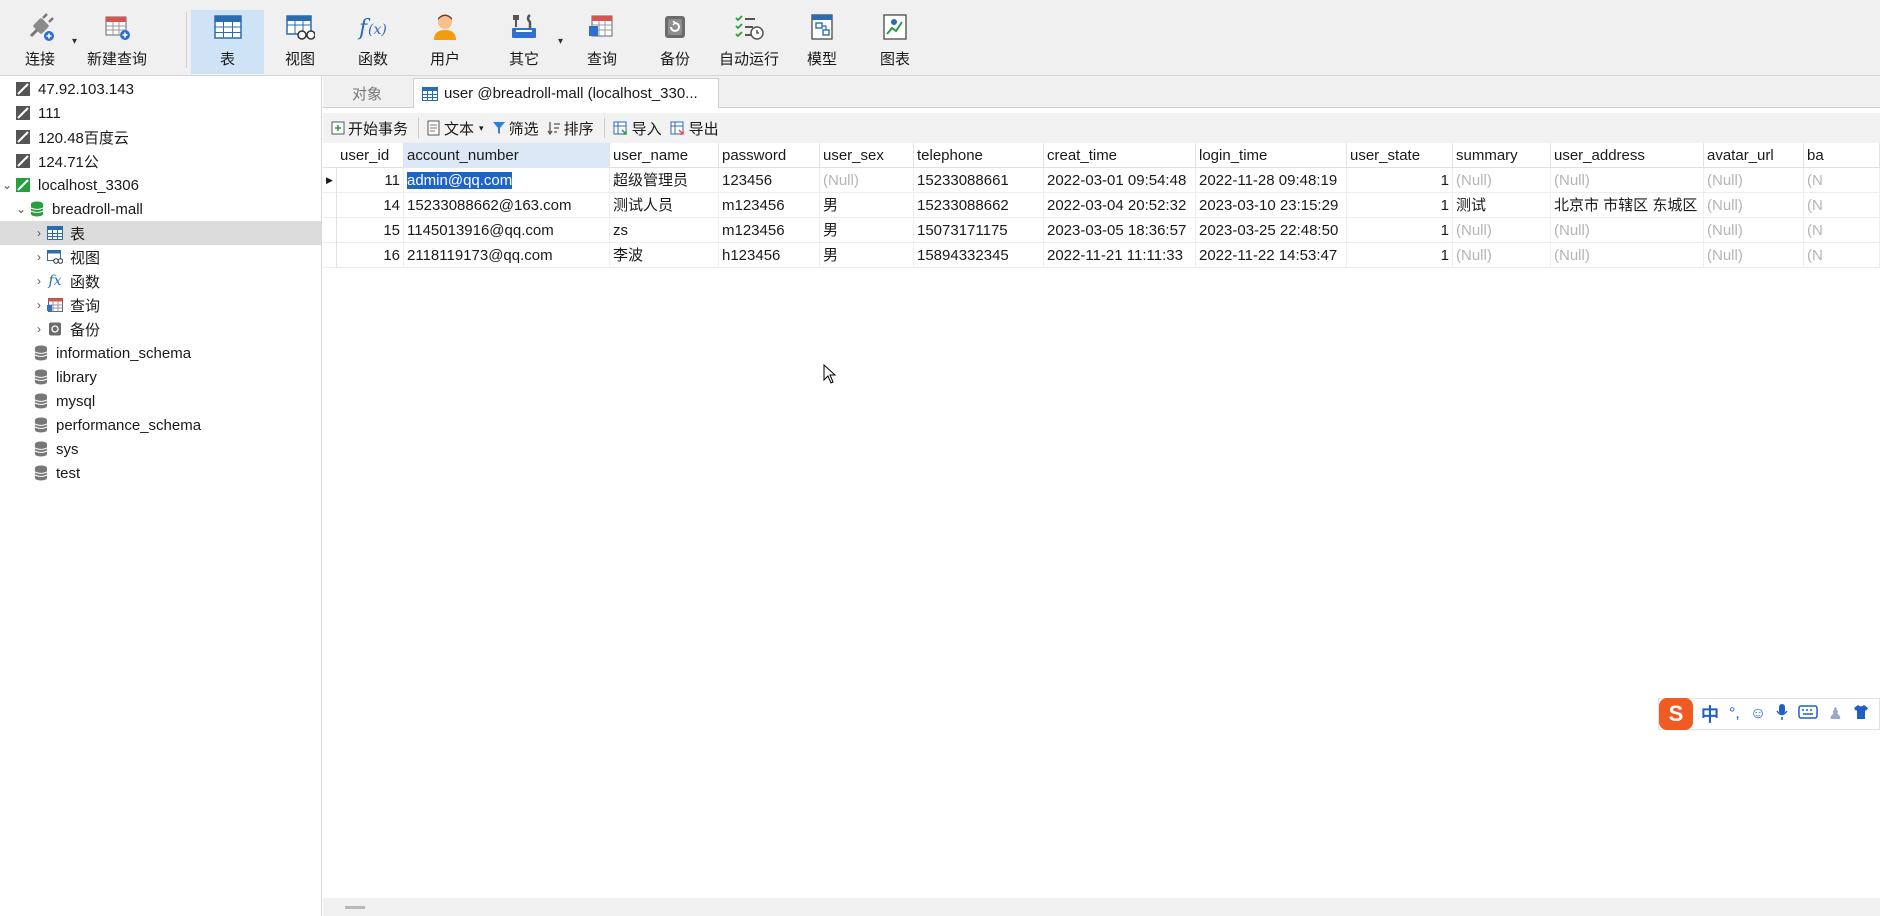 This screenshot has height=916, width=1880. Describe the element at coordinates (867, 155) in the screenshot. I see `column-header: user_sex` at that location.